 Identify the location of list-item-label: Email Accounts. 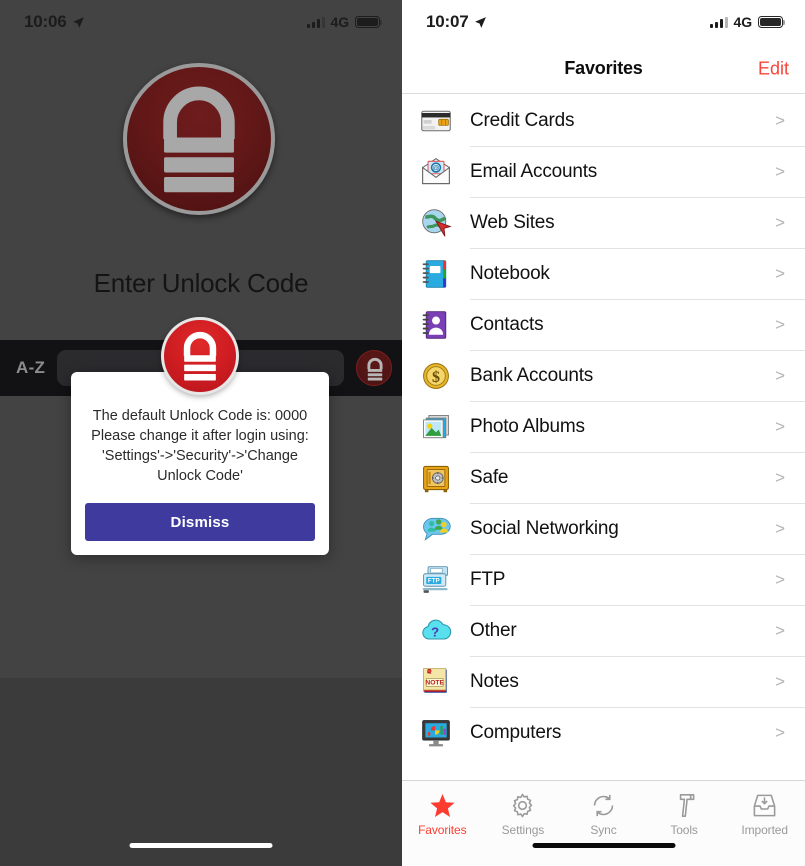
(534, 171).